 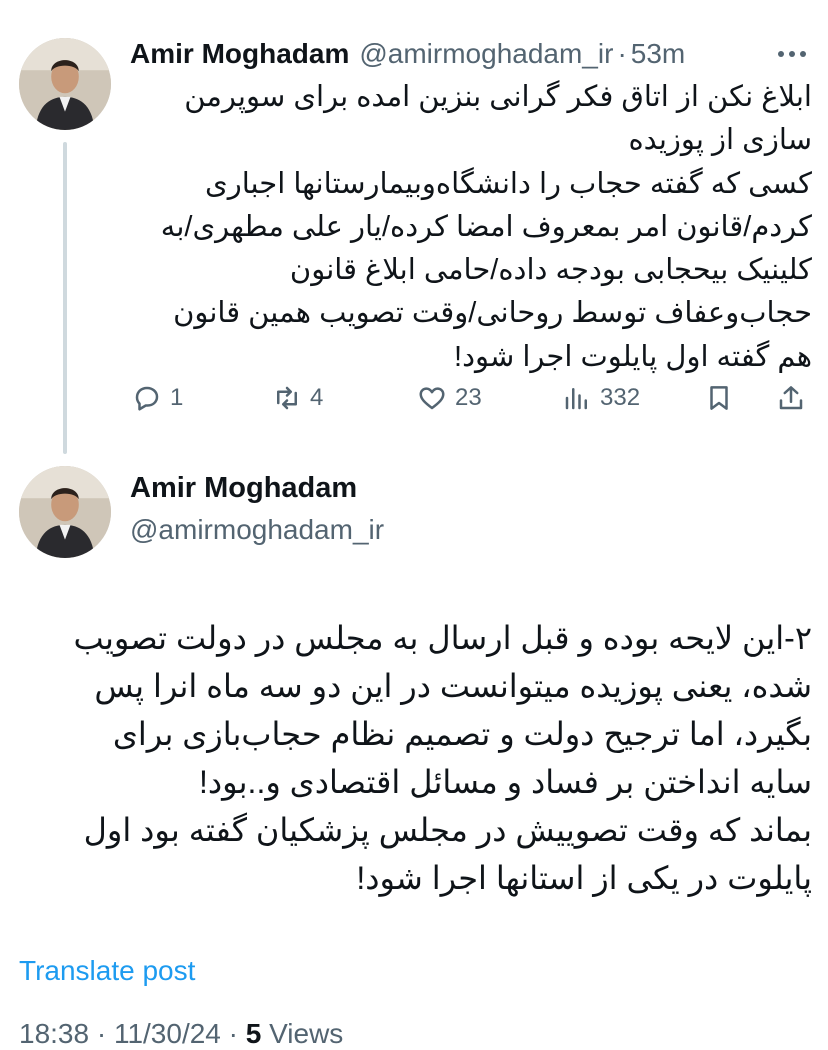 What do you see at coordinates (658, 54) in the screenshot?
I see `post-time: 53m` at bounding box center [658, 54].